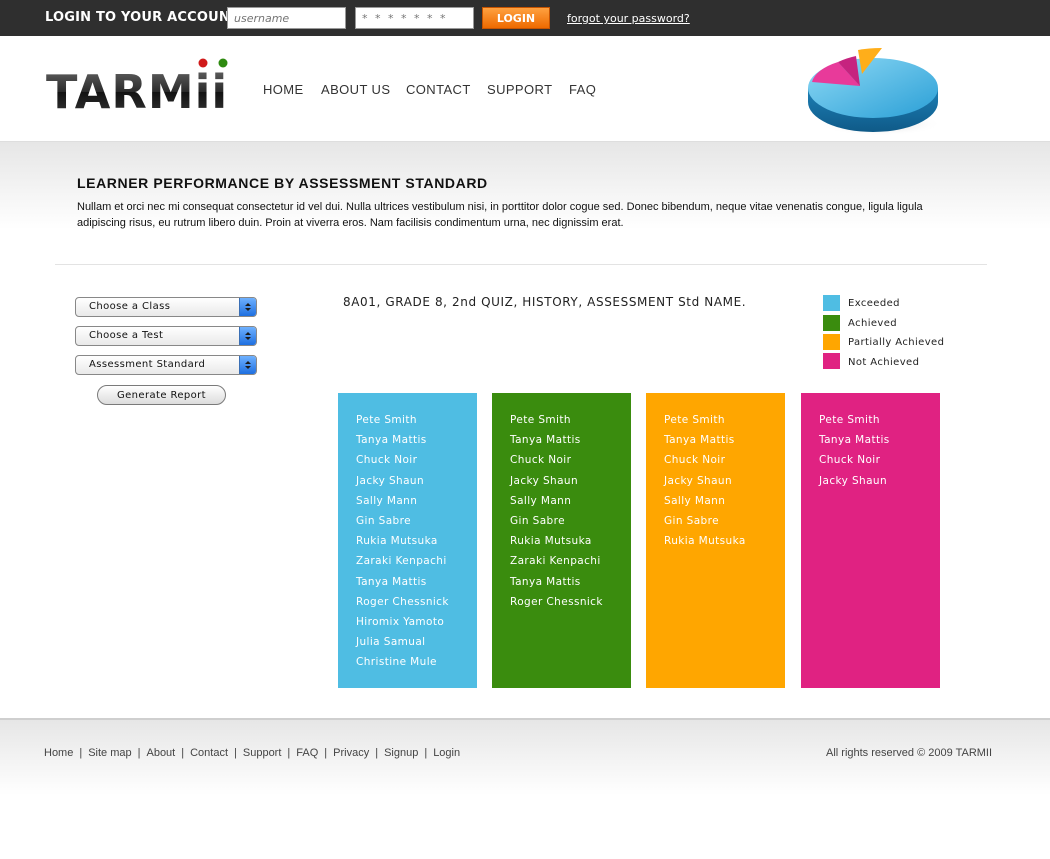 The image size is (1050, 859). Describe the element at coordinates (307, 753) in the screenshot. I see `footer-link-faq: FAQ` at that location.